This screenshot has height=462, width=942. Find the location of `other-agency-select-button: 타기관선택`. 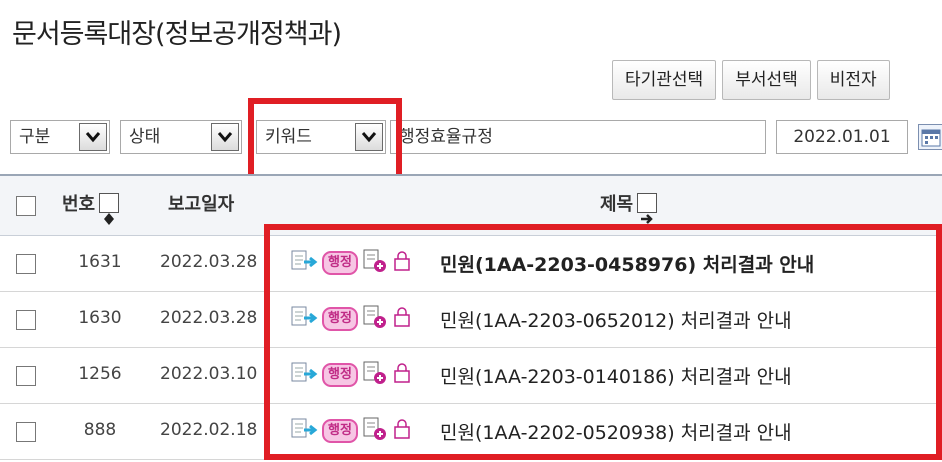

other-agency-select-button: 타기관선택 is located at coordinates (664, 80).